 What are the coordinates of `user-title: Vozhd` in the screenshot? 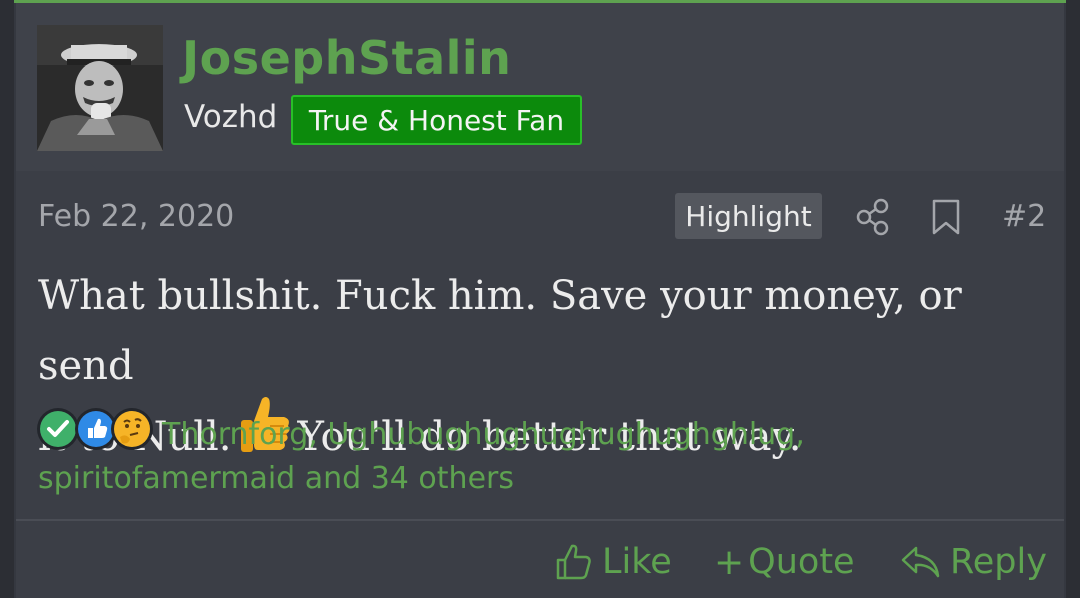 It's located at (231, 117).